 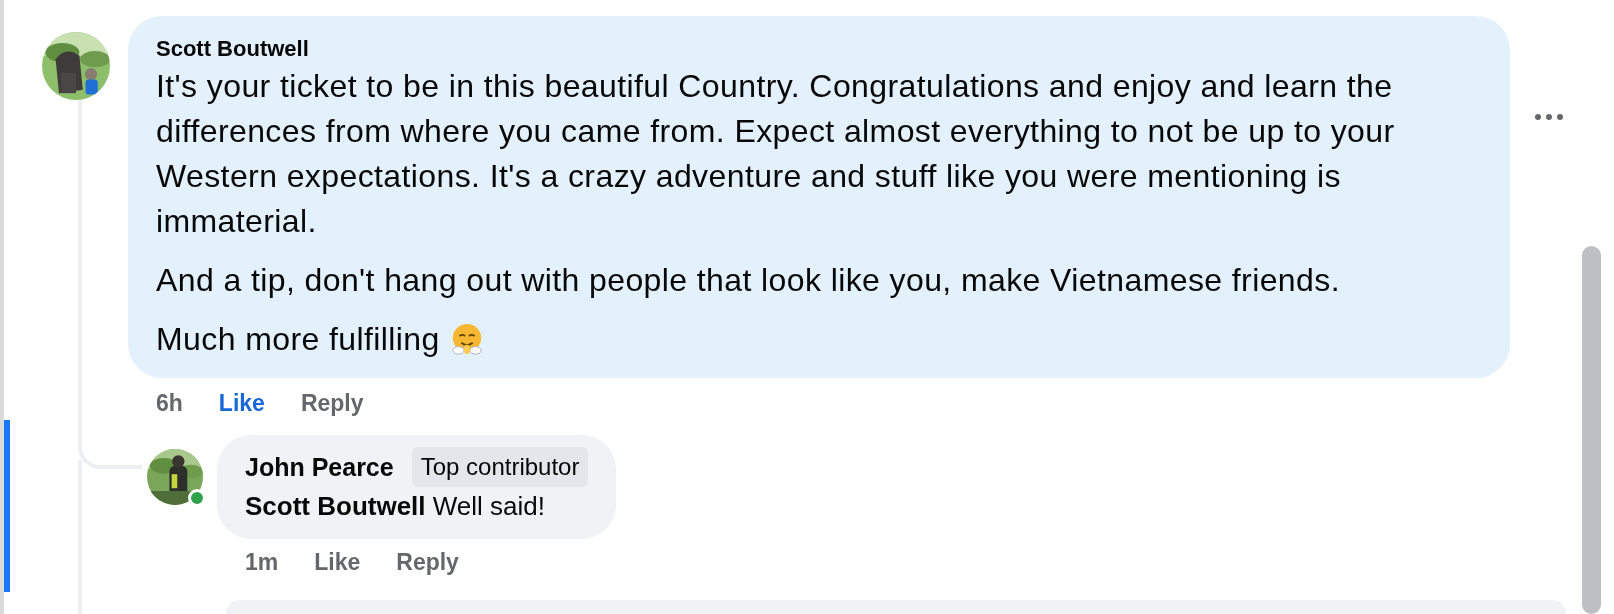 I want to click on comment-text: Much more fulfilling, so click(x=298, y=339).